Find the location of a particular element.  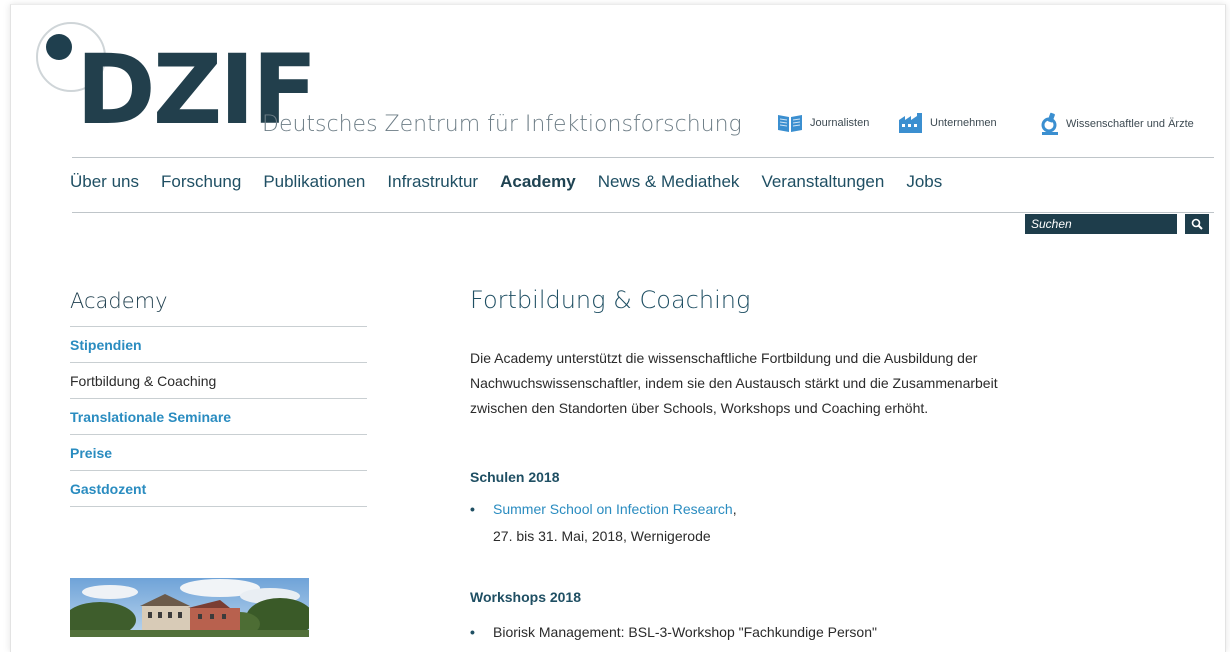

sidebar-item-gastdozent: Gastdozent is located at coordinates (218, 489).